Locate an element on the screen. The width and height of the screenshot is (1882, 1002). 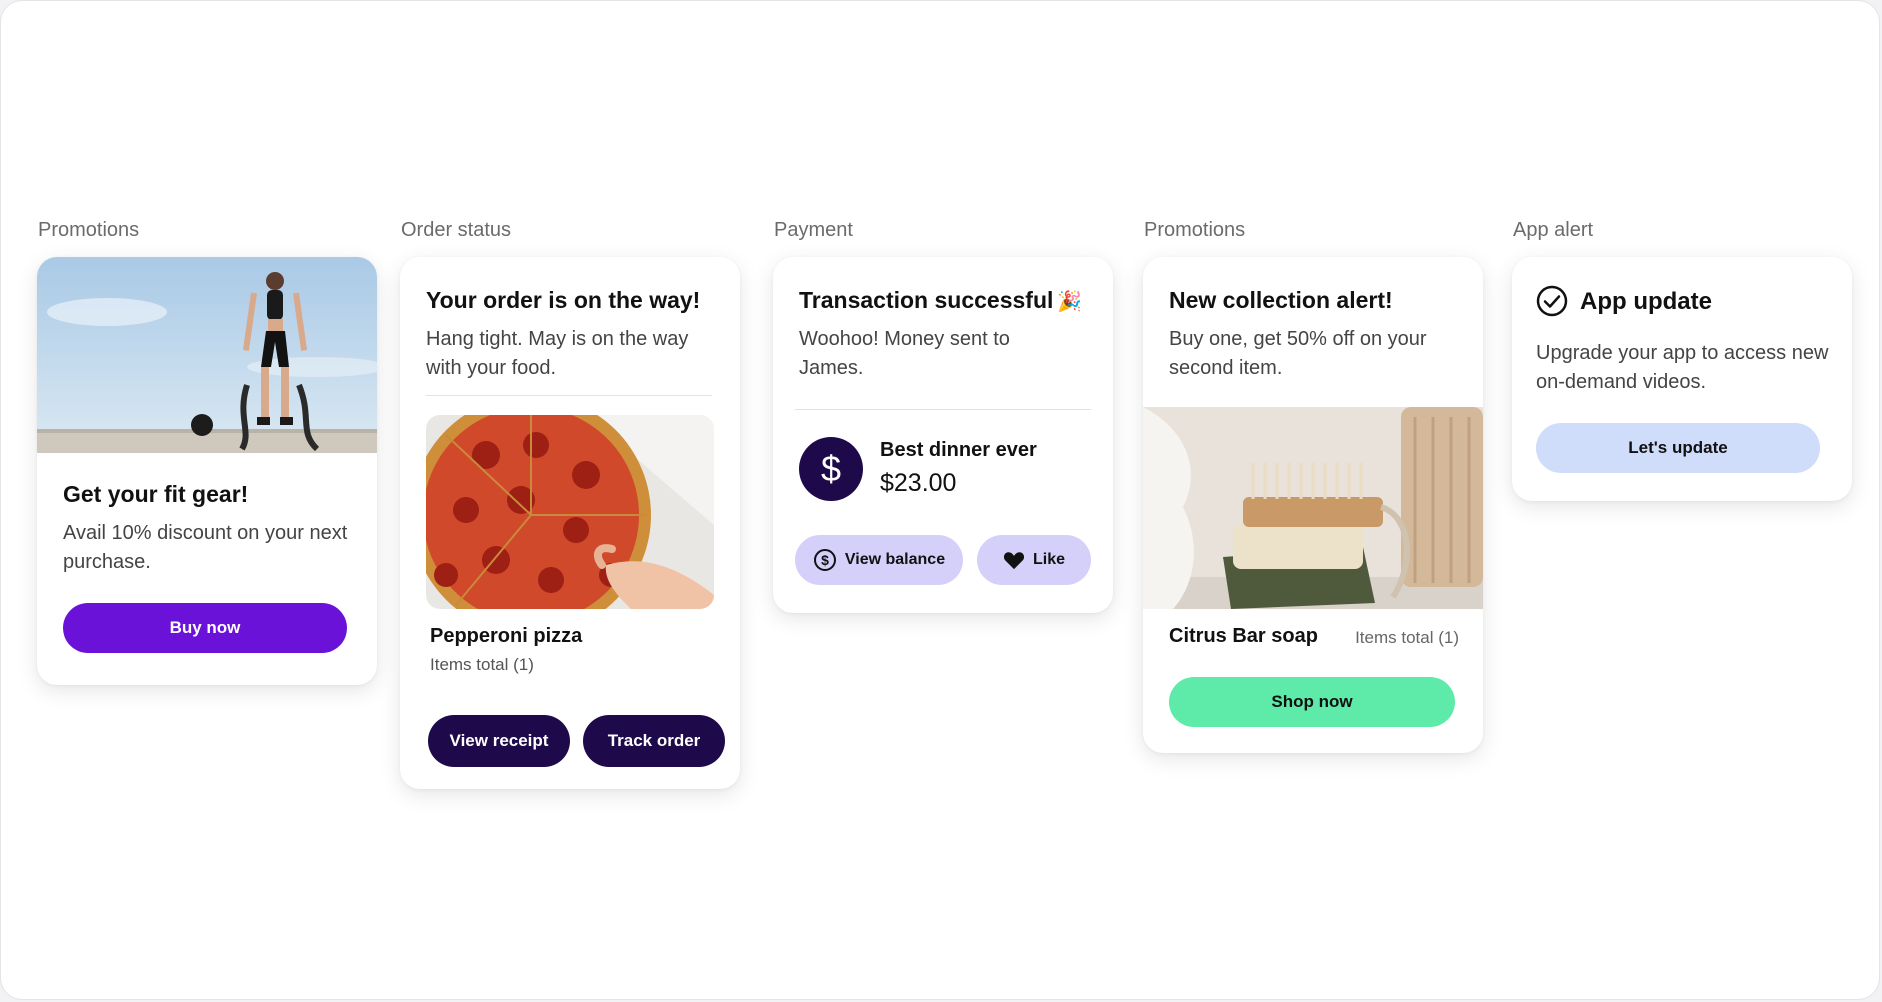
like-button: Like is located at coordinates (1034, 560).